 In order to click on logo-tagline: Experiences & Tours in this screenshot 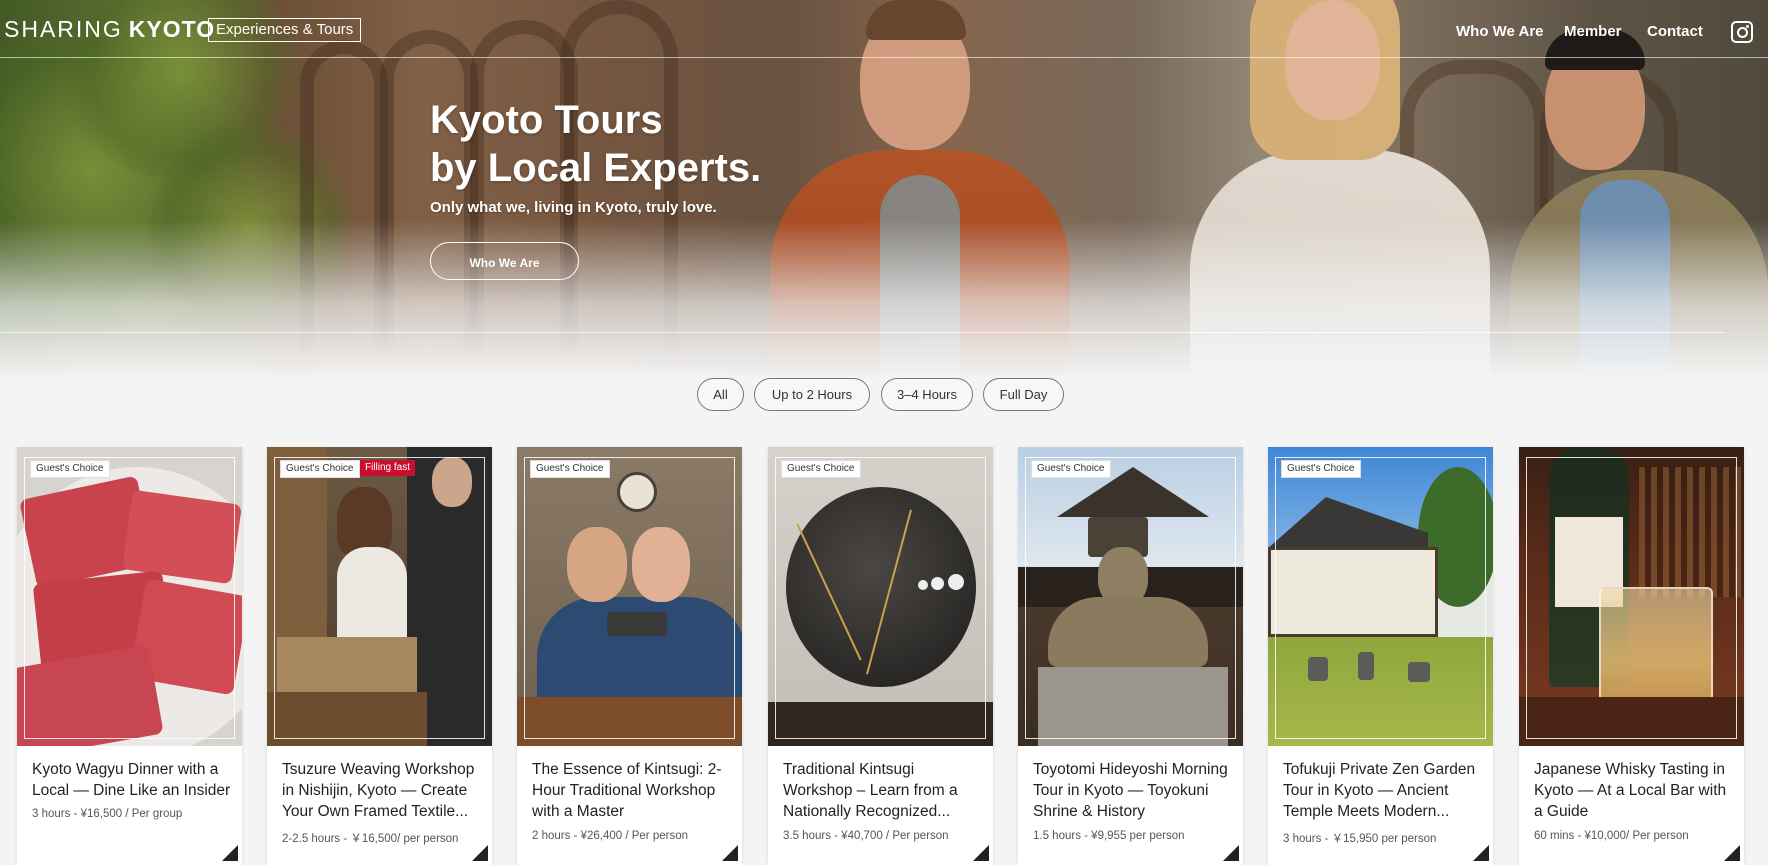, I will do `click(285, 30)`.